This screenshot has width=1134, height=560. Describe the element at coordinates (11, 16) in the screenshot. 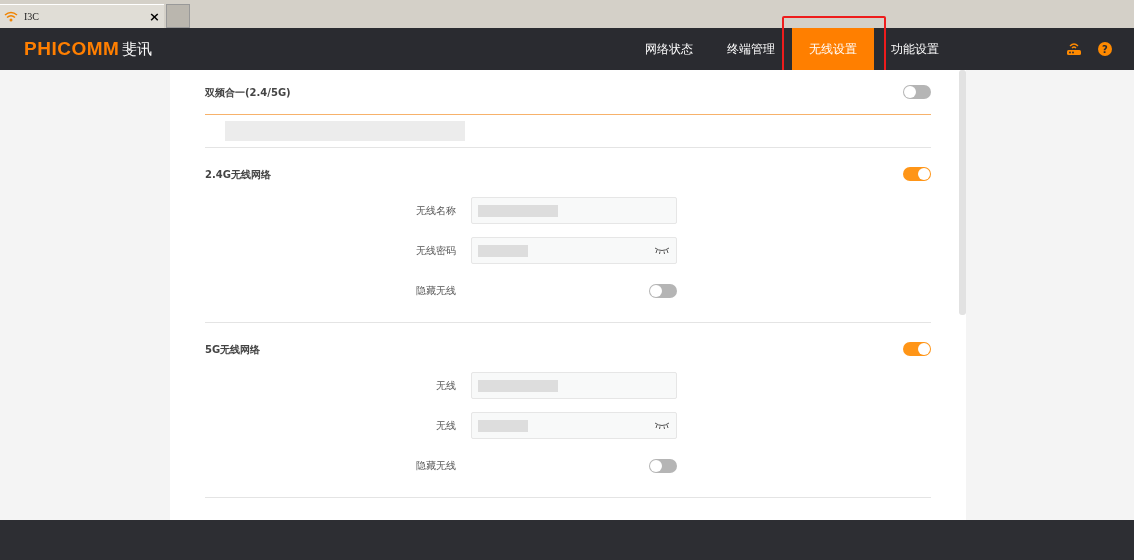

I see `wifi-icon` at that location.